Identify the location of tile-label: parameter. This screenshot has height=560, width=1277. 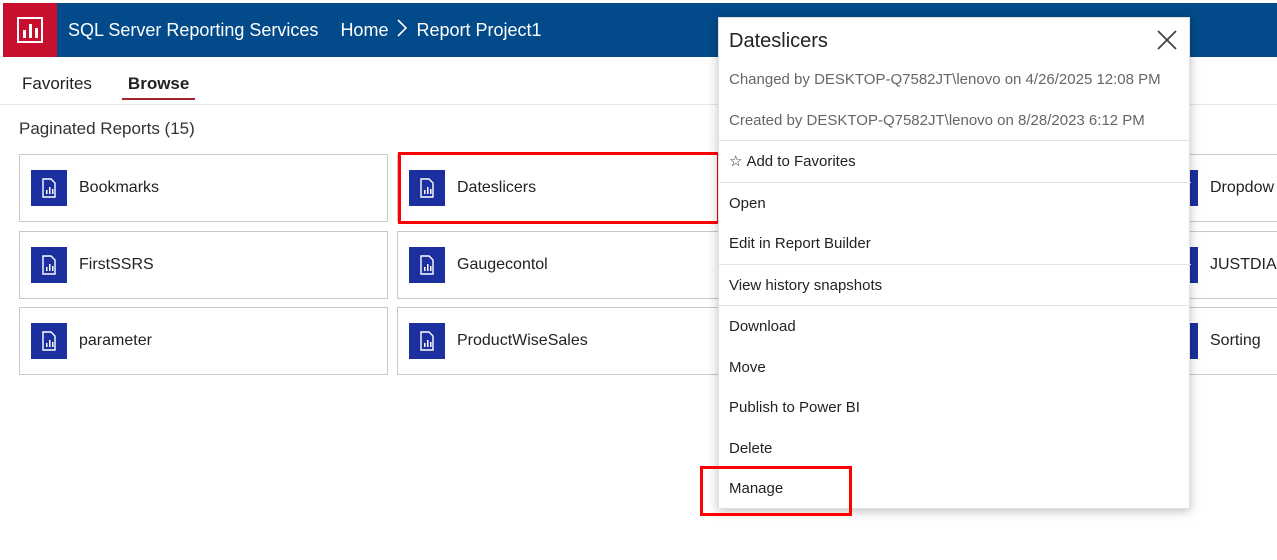
(115, 340).